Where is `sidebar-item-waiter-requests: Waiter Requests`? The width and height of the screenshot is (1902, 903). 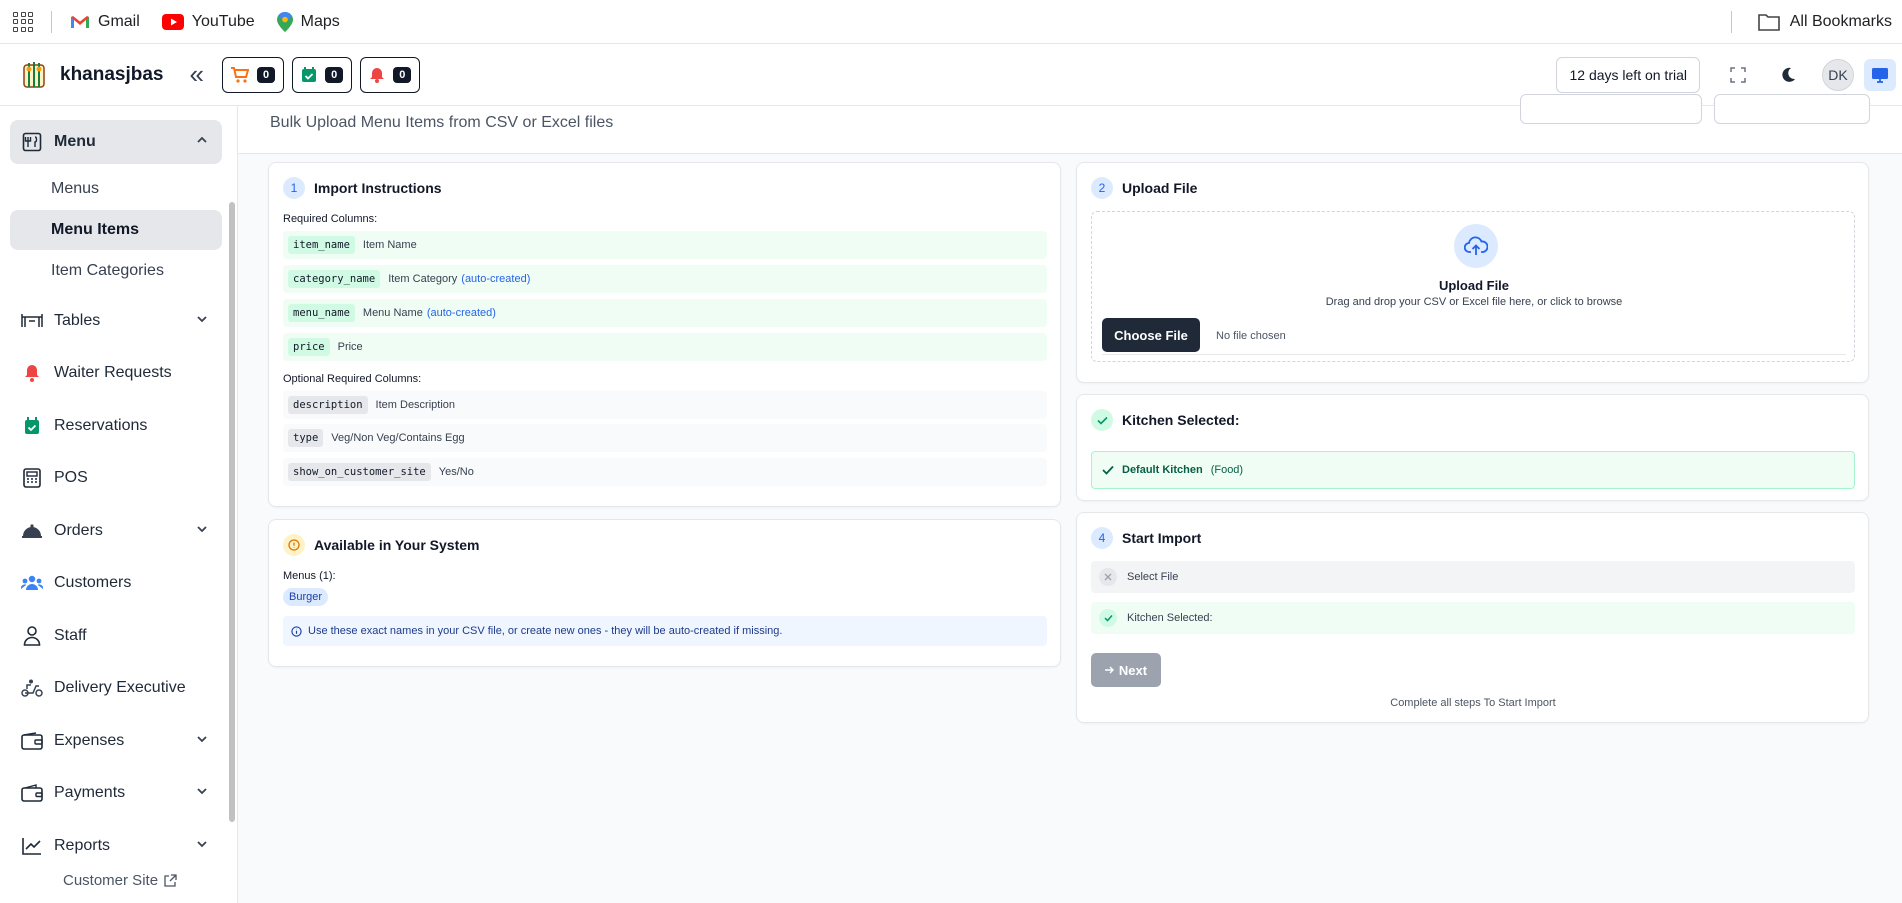
sidebar-item-waiter-requests: Waiter Requests is located at coordinates (116, 373).